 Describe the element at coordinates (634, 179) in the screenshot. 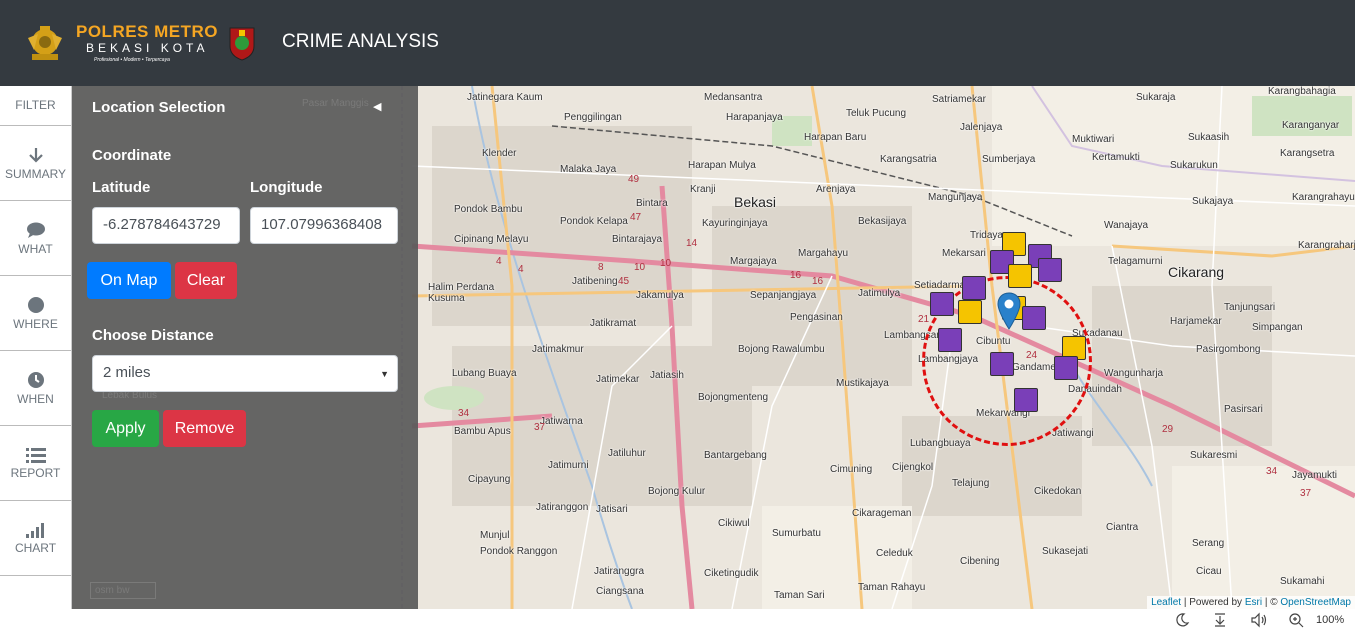

I see `road-number: 49` at that location.